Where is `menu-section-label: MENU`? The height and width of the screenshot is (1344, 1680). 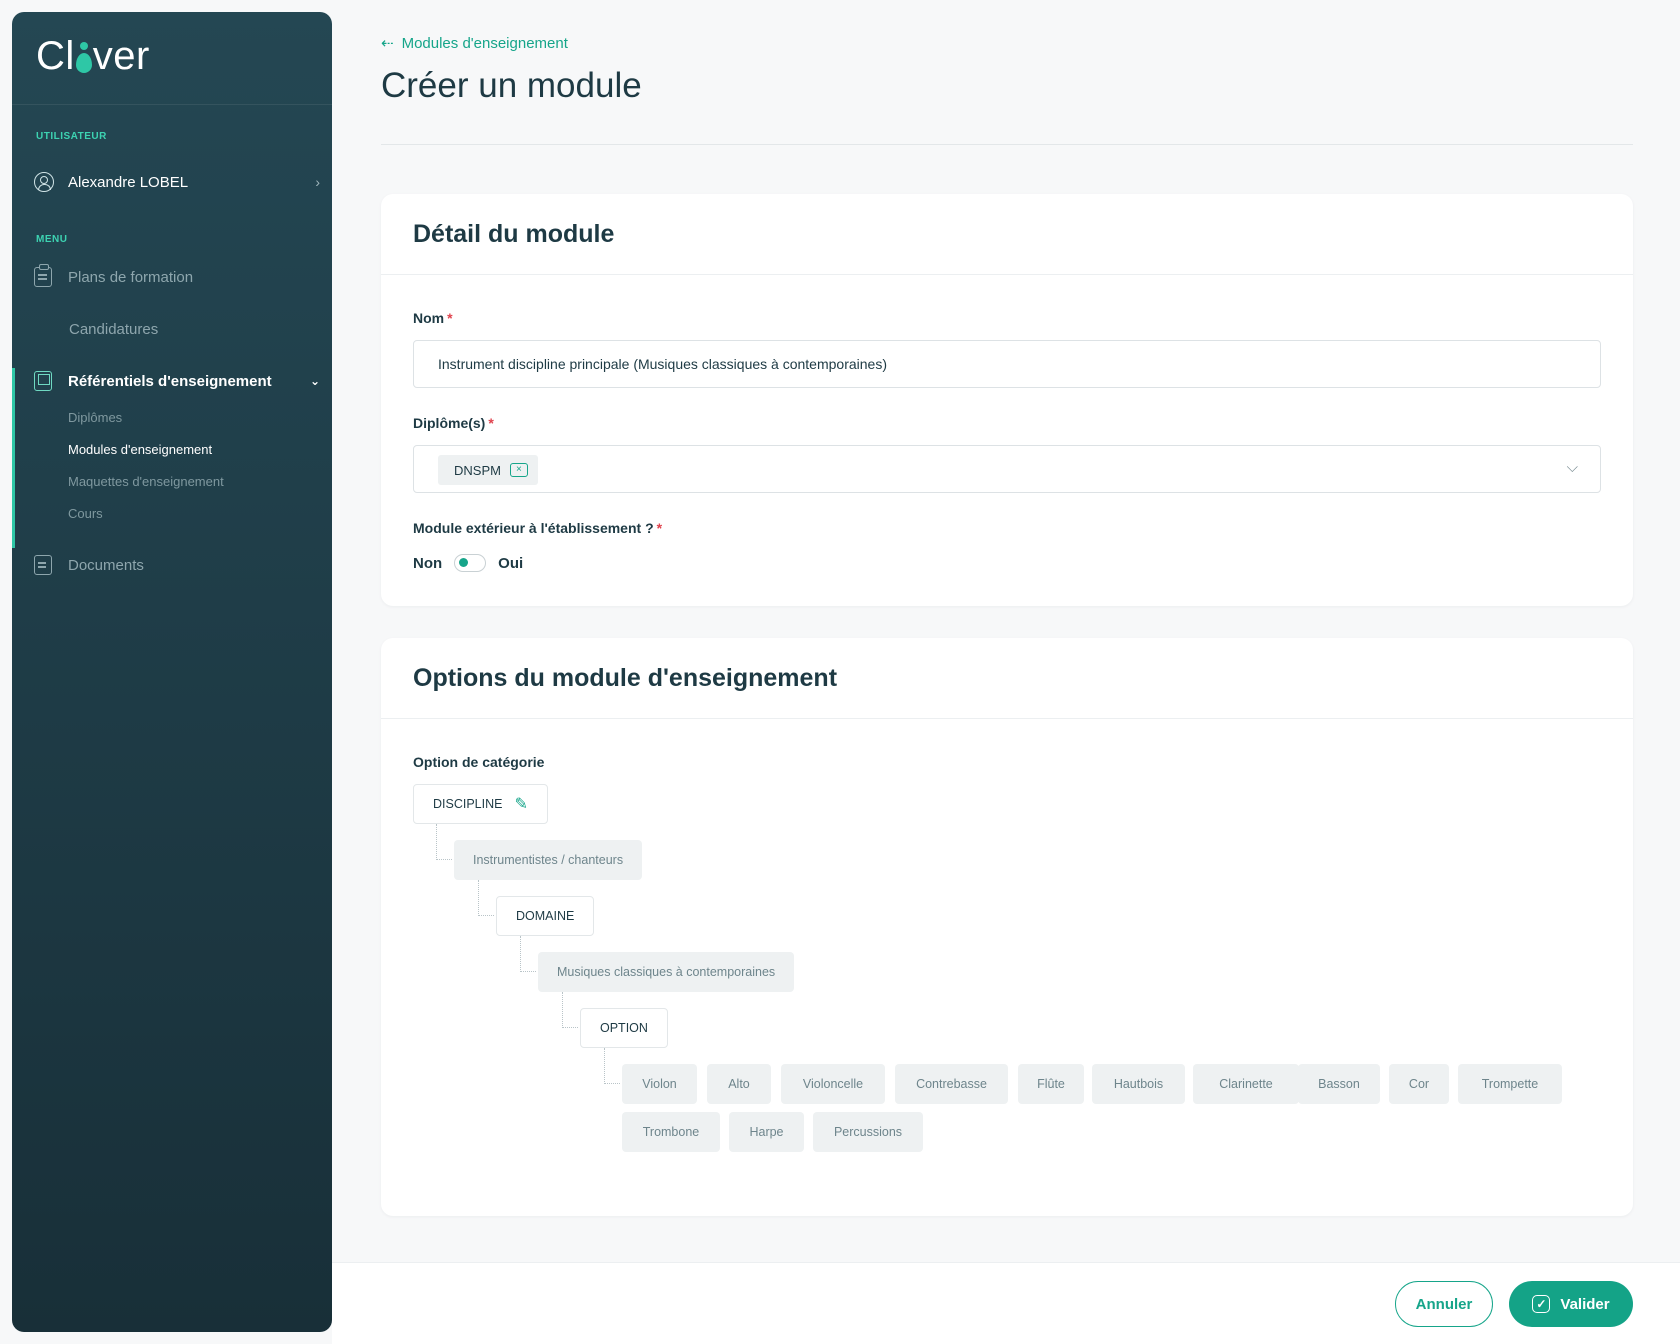 menu-section-label: MENU is located at coordinates (52, 239).